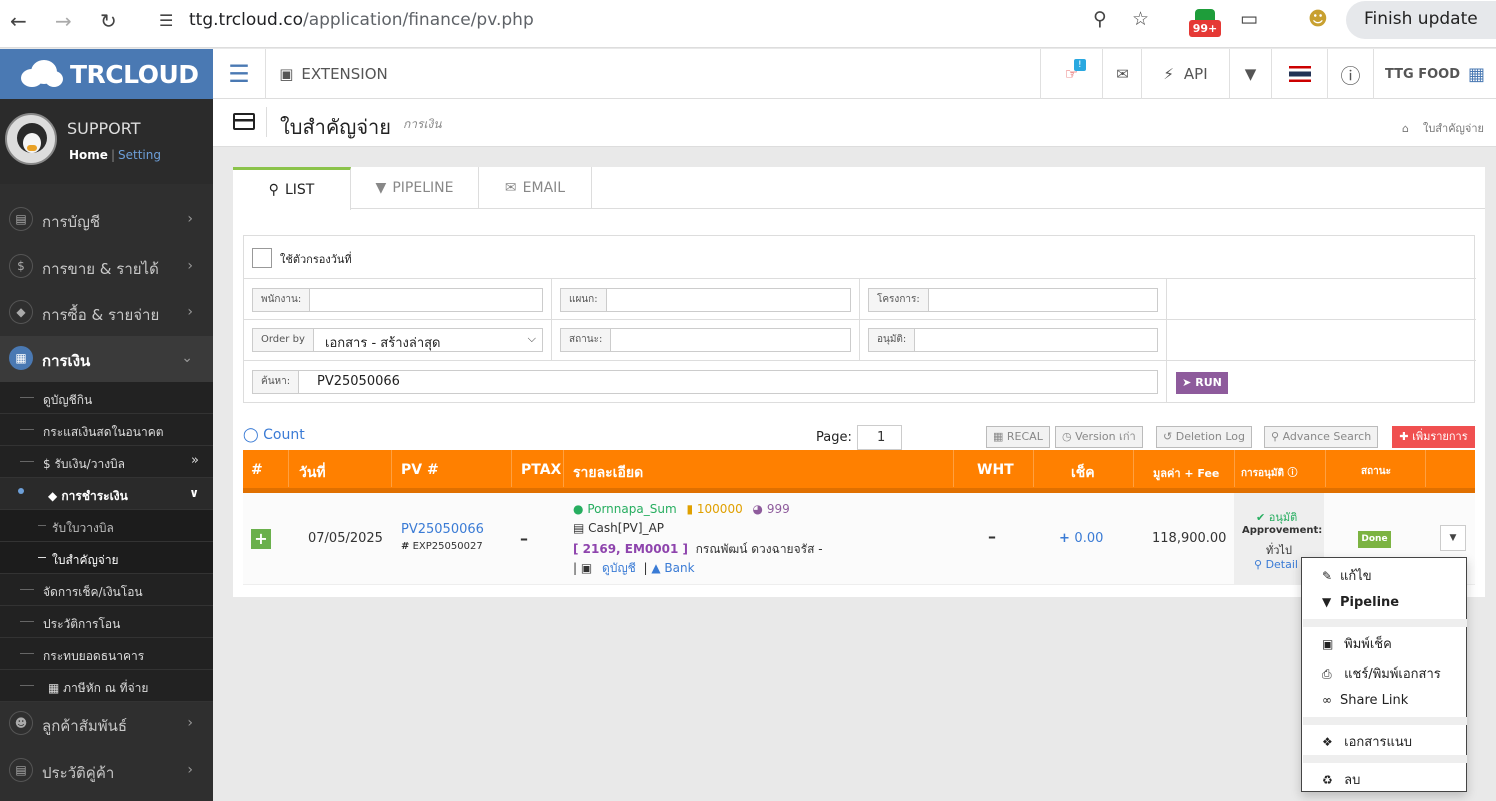 The image size is (1496, 801). What do you see at coordinates (139, 155) in the screenshot?
I see `setting-link: Setting` at bounding box center [139, 155].